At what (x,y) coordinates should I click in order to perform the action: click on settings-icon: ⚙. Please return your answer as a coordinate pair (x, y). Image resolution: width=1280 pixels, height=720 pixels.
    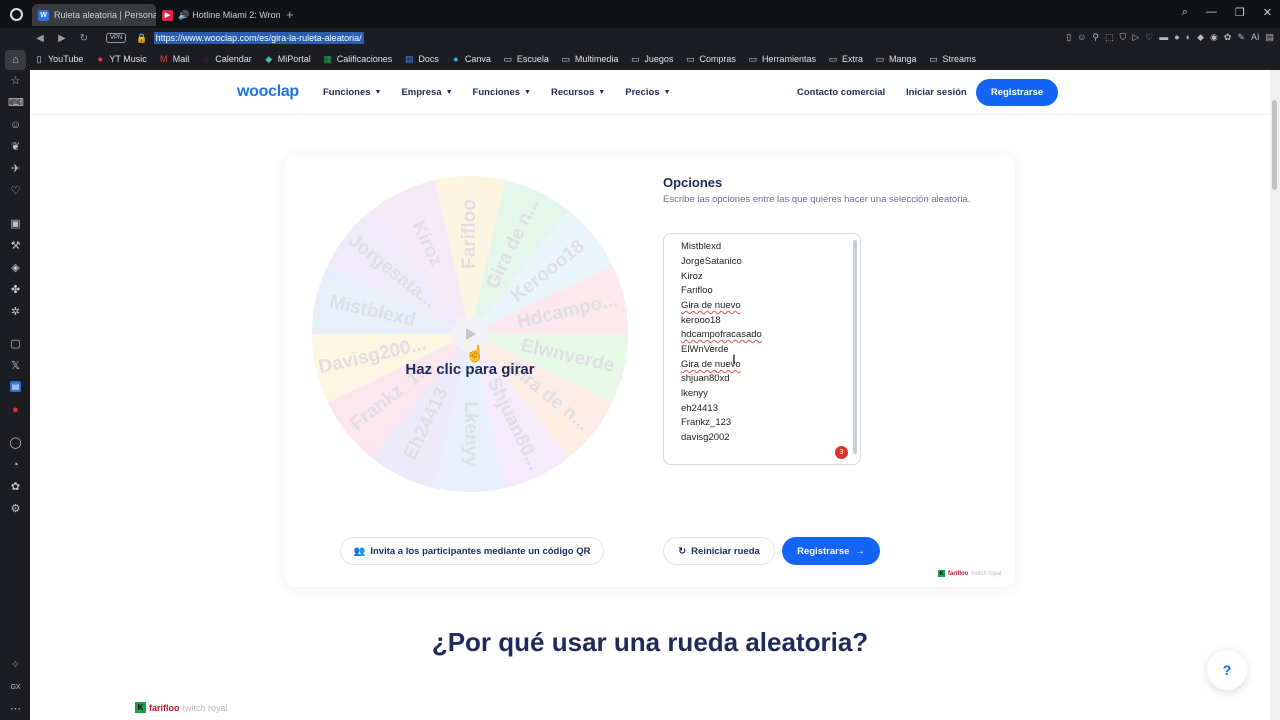
    Looking at the image, I should click on (15, 509).